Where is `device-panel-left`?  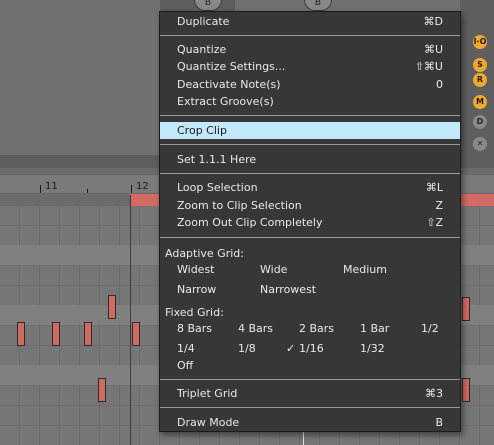
device-panel-left is located at coordinates (80, 77).